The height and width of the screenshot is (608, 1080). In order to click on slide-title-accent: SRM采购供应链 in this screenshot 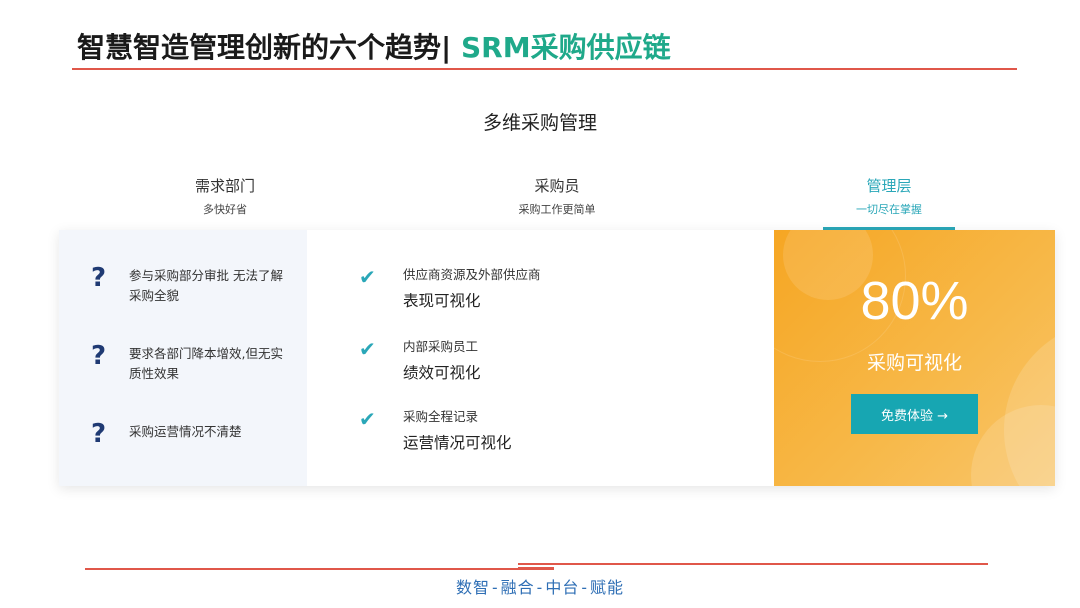, I will do `click(561, 47)`.